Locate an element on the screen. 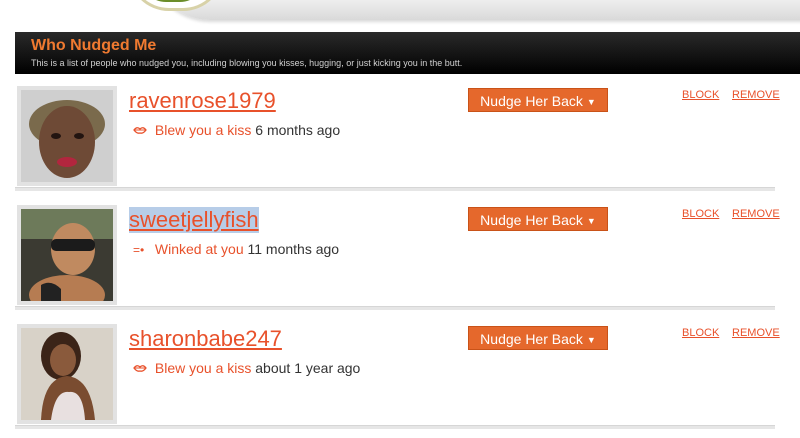 The width and height of the screenshot is (800, 438). top-decoration is located at coordinates (400, 16).